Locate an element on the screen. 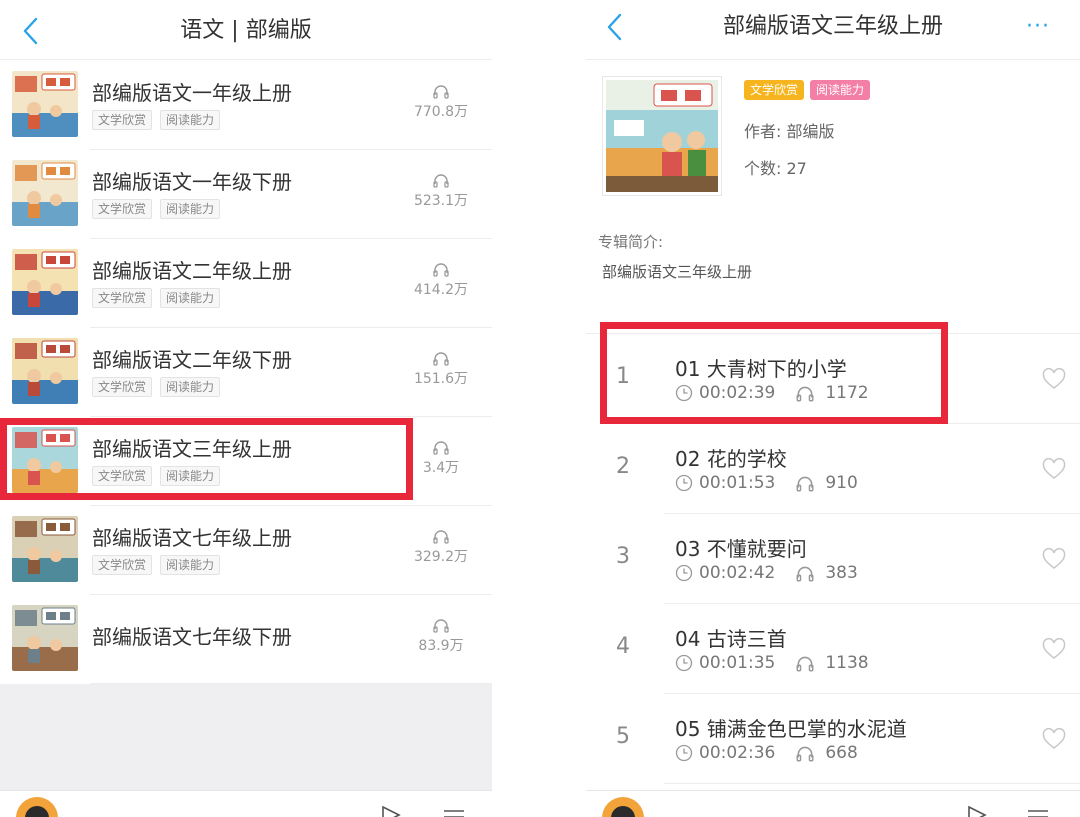 Image resolution: width=1080 pixels, height=817 pixels. play-count-value: 83.9万 is located at coordinates (441, 646).